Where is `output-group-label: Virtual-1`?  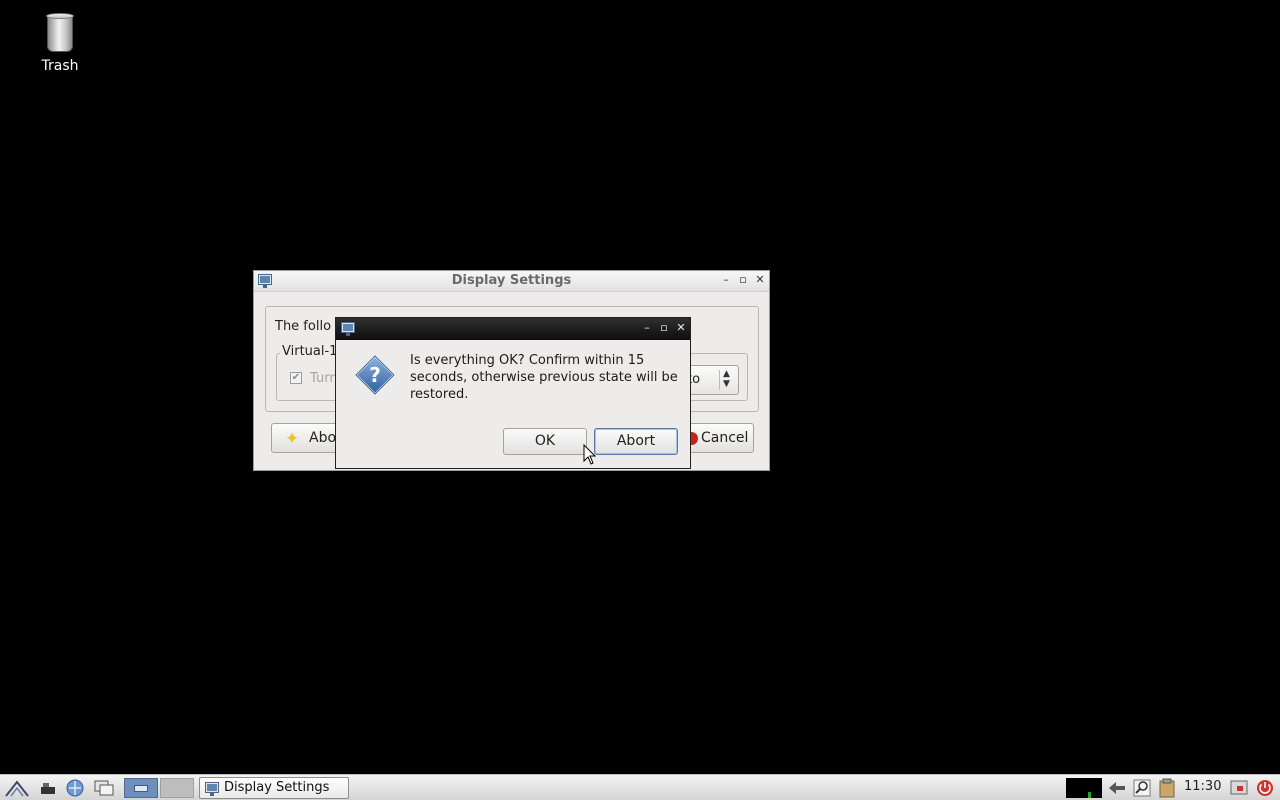
output-group-label: Virtual-1 is located at coordinates (310, 351).